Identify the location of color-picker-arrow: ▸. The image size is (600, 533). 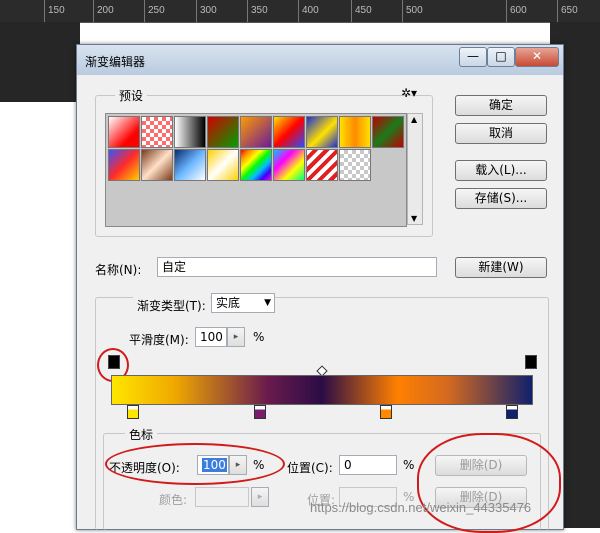
(260, 497).